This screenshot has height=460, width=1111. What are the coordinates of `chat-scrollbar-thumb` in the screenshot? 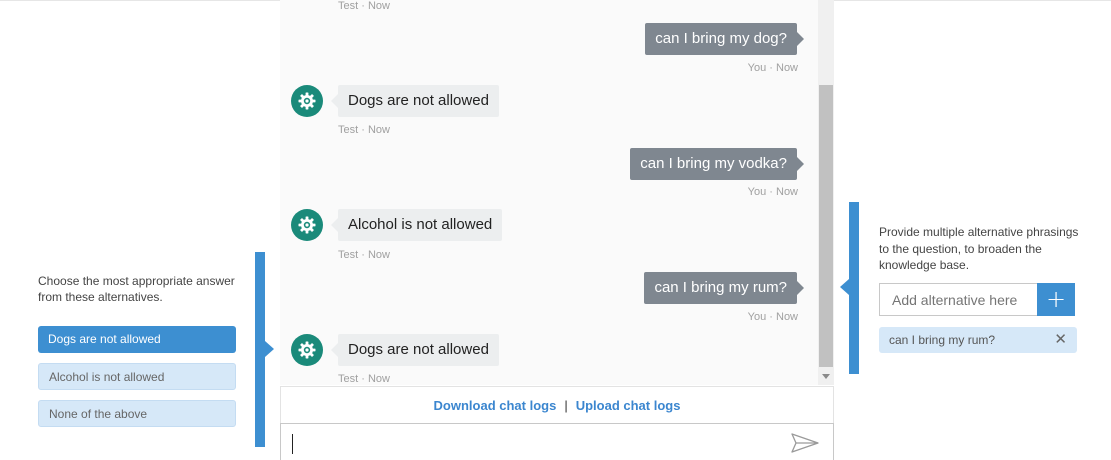 It's located at (826, 226).